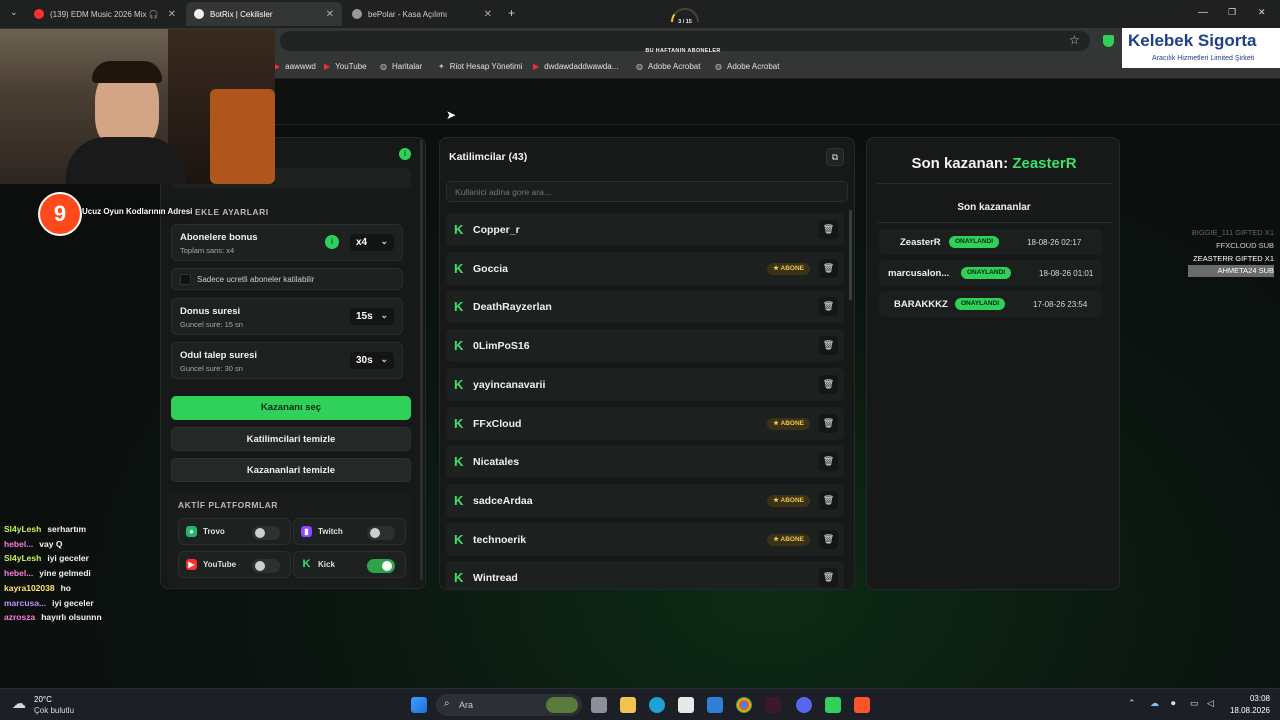  What do you see at coordinates (451, 115) in the screenshot?
I see `mouse-cursor-icon: ➤` at bounding box center [451, 115].